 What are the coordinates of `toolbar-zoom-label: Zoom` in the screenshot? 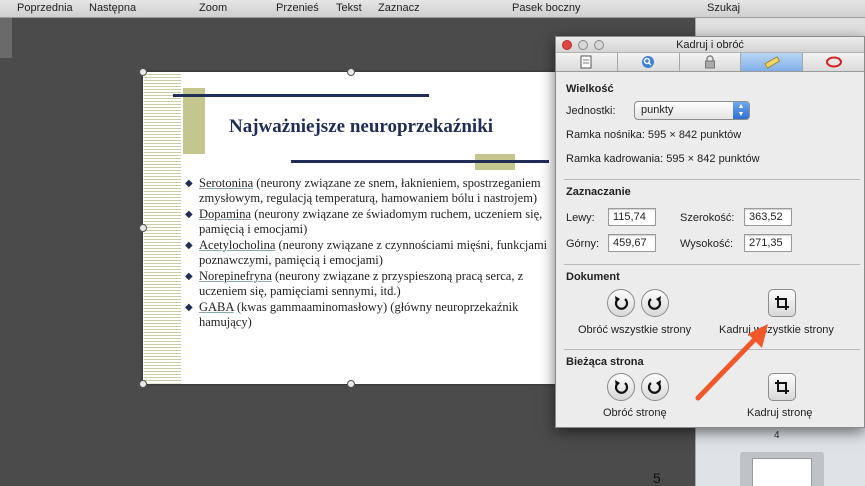 It's located at (213, 8).